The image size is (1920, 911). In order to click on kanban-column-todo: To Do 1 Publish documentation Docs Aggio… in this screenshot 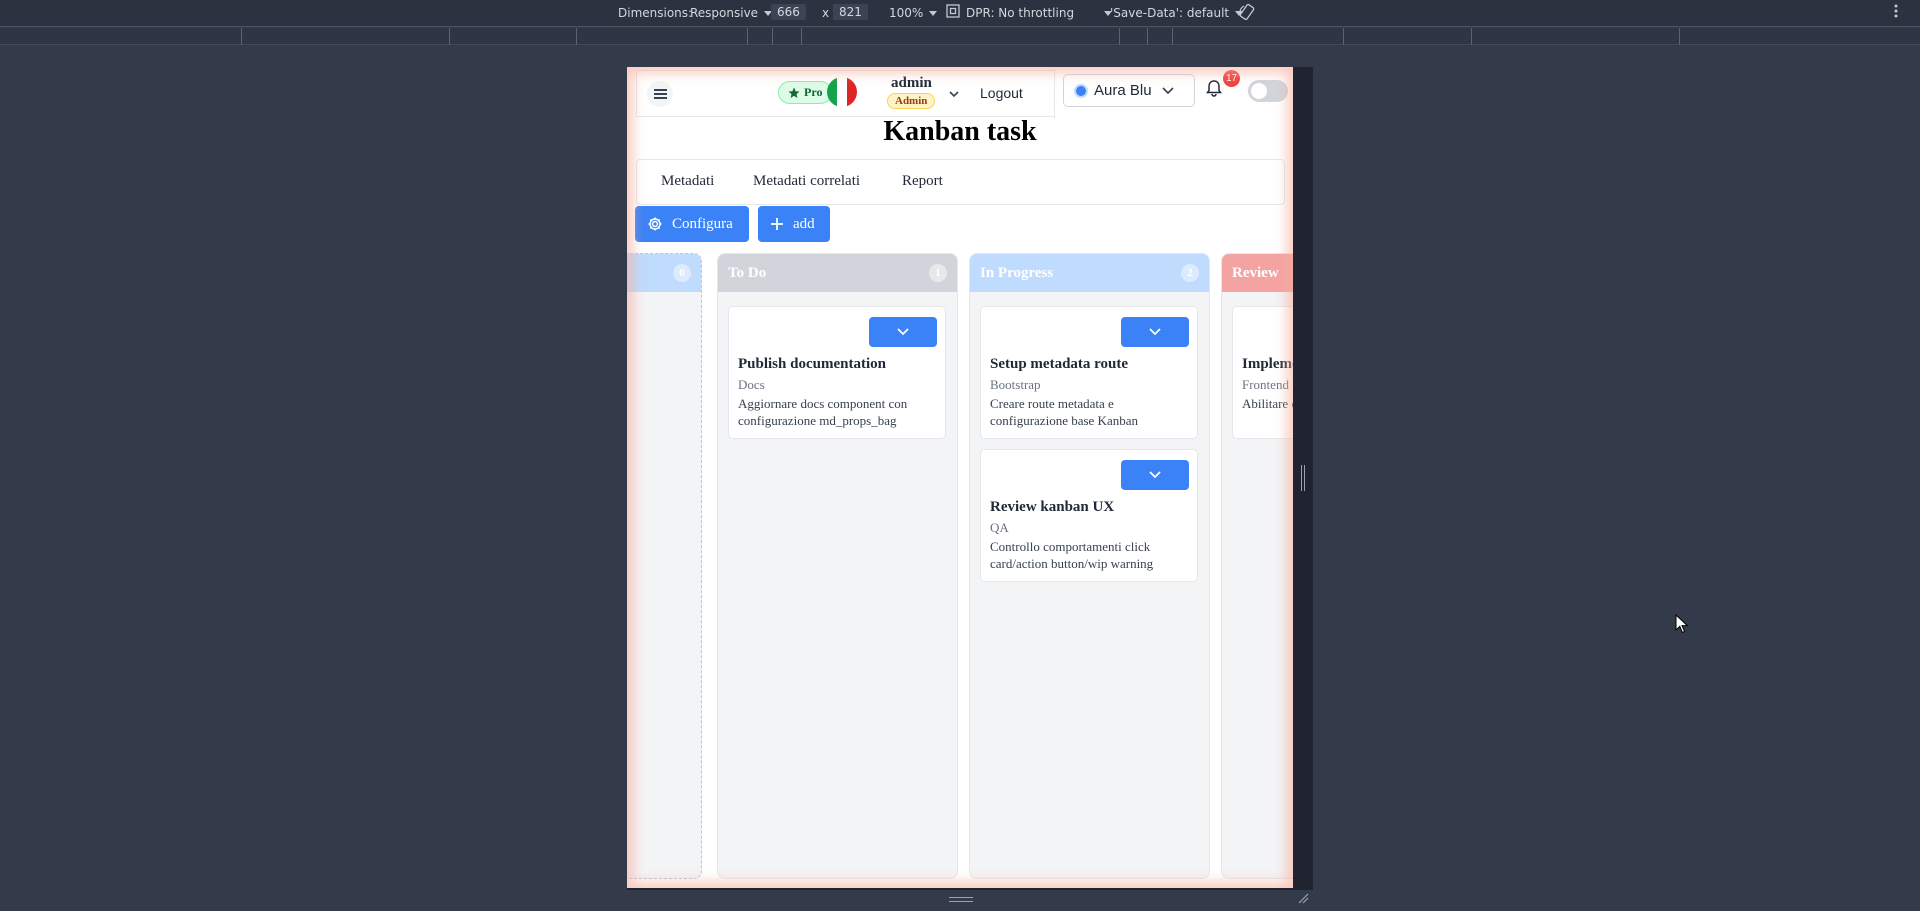, I will do `click(837, 566)`.